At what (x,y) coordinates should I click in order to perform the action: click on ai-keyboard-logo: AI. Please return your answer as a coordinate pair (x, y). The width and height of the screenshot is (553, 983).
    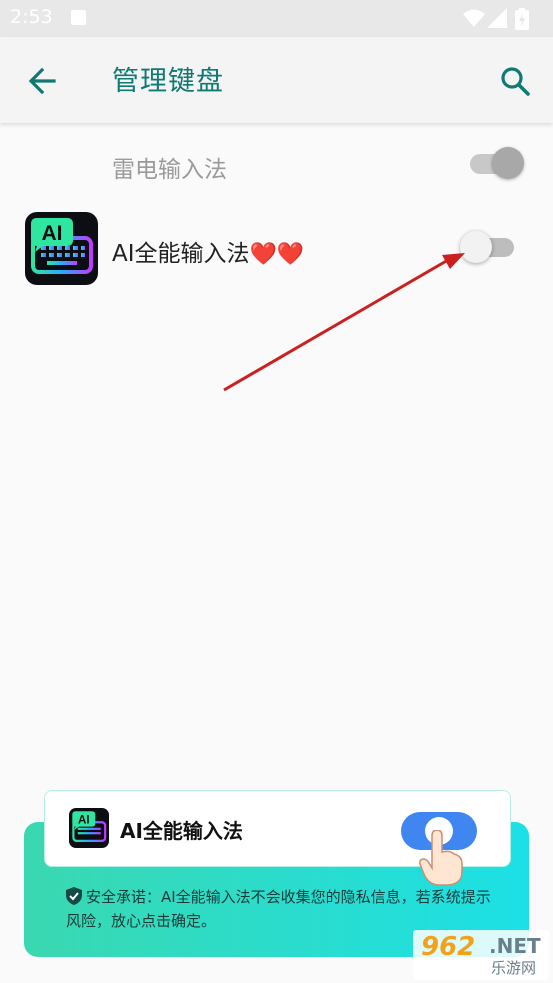
    Looking at the image, I should click on (62, 246).